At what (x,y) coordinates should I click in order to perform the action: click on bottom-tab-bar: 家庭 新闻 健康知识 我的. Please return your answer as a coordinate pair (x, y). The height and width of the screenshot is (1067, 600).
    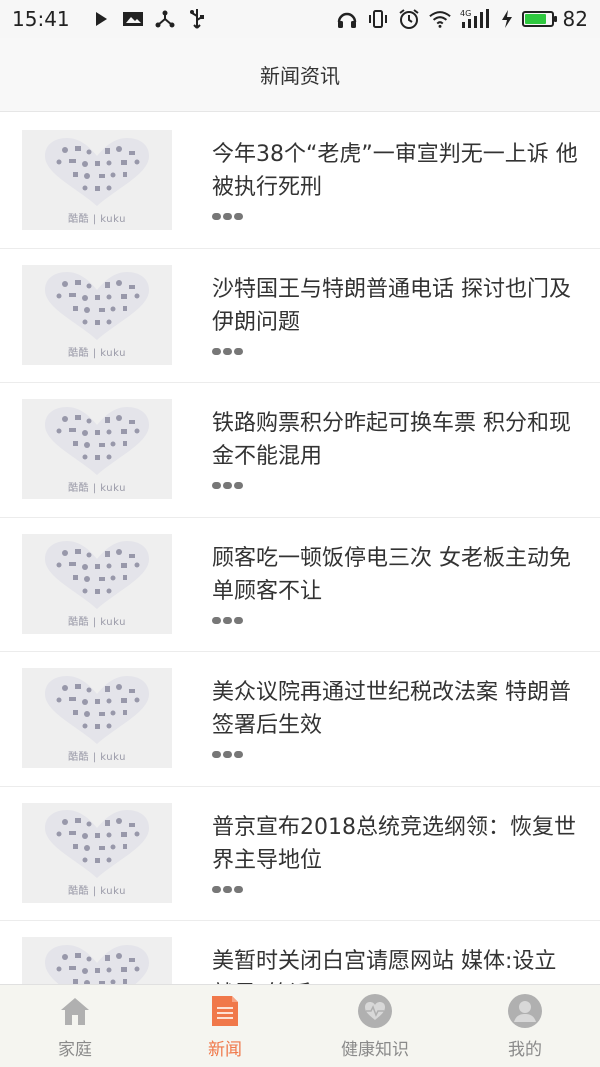
    Looking at the image, I should click on (300, 1025).